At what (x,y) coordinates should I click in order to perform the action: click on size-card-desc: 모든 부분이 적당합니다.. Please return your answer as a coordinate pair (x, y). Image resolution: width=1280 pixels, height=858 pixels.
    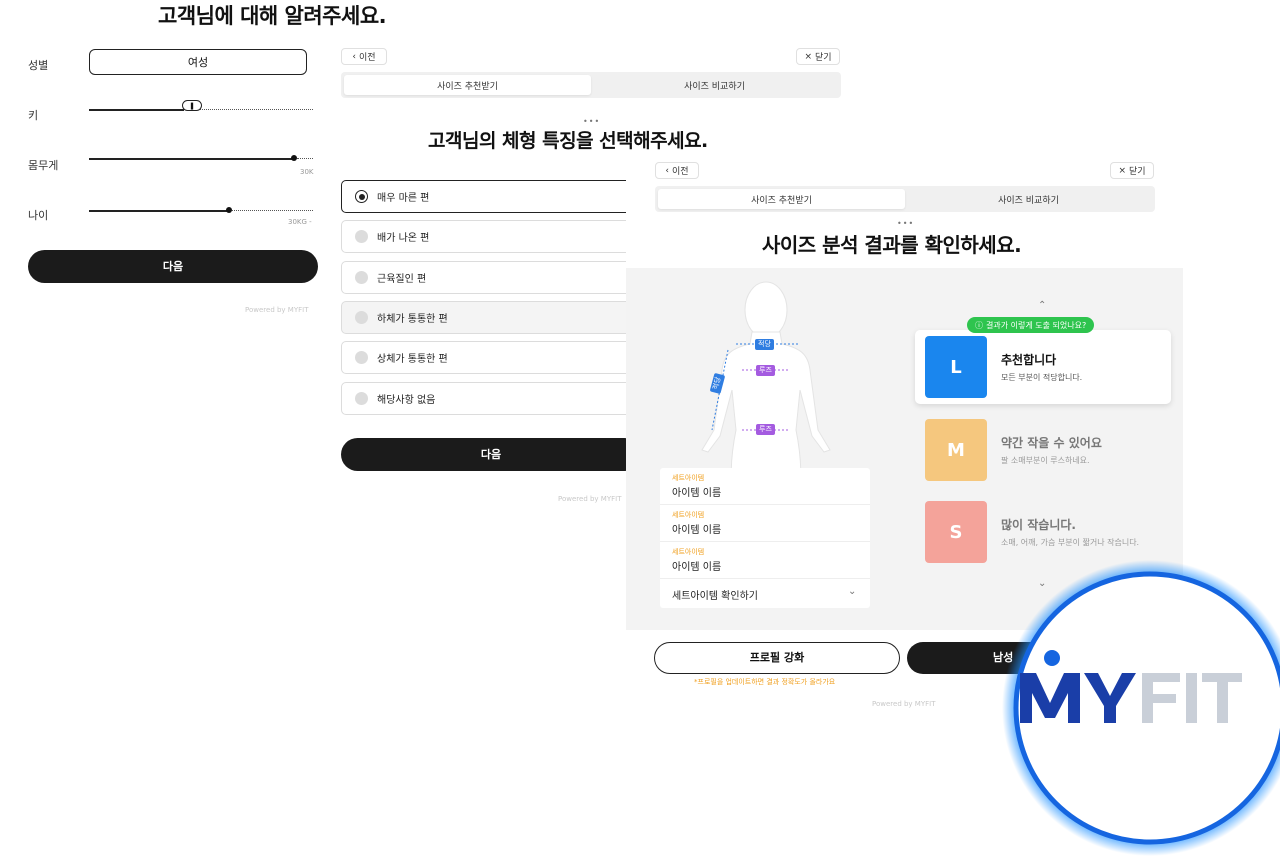
    Looking at the image, I should click on (1042, 377).